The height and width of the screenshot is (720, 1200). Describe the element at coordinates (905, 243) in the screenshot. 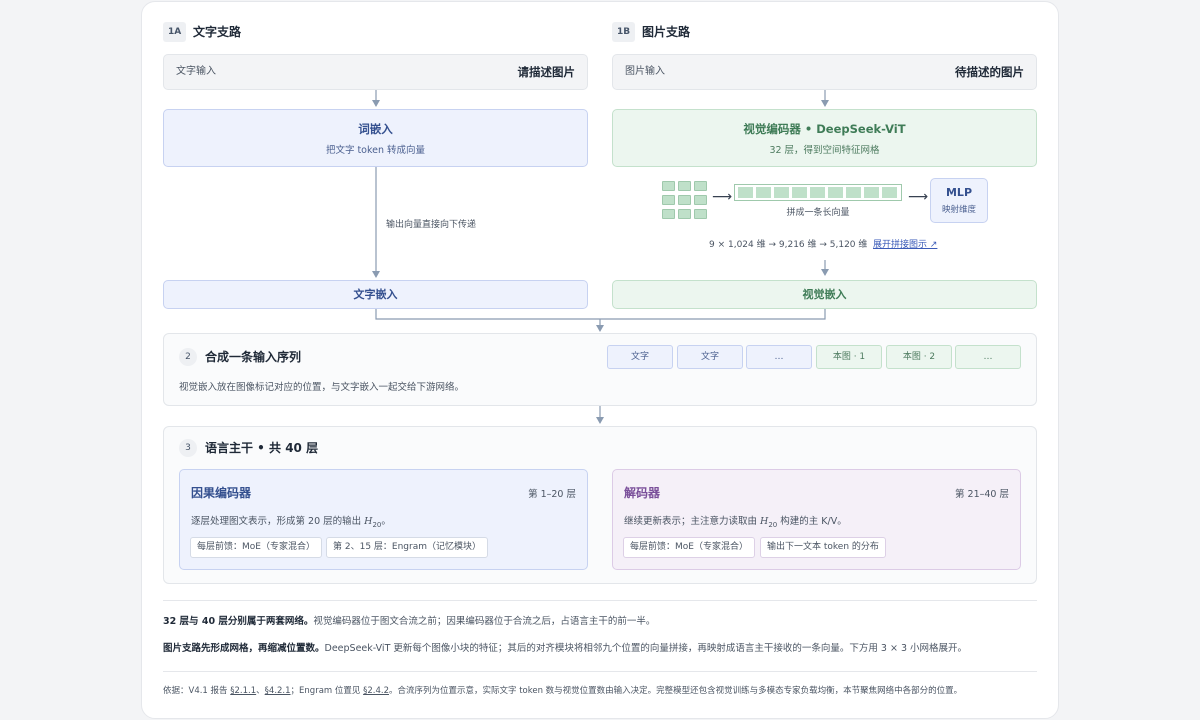

I see `expand-concat-link: 展开拼接图示 ↗` at that location.